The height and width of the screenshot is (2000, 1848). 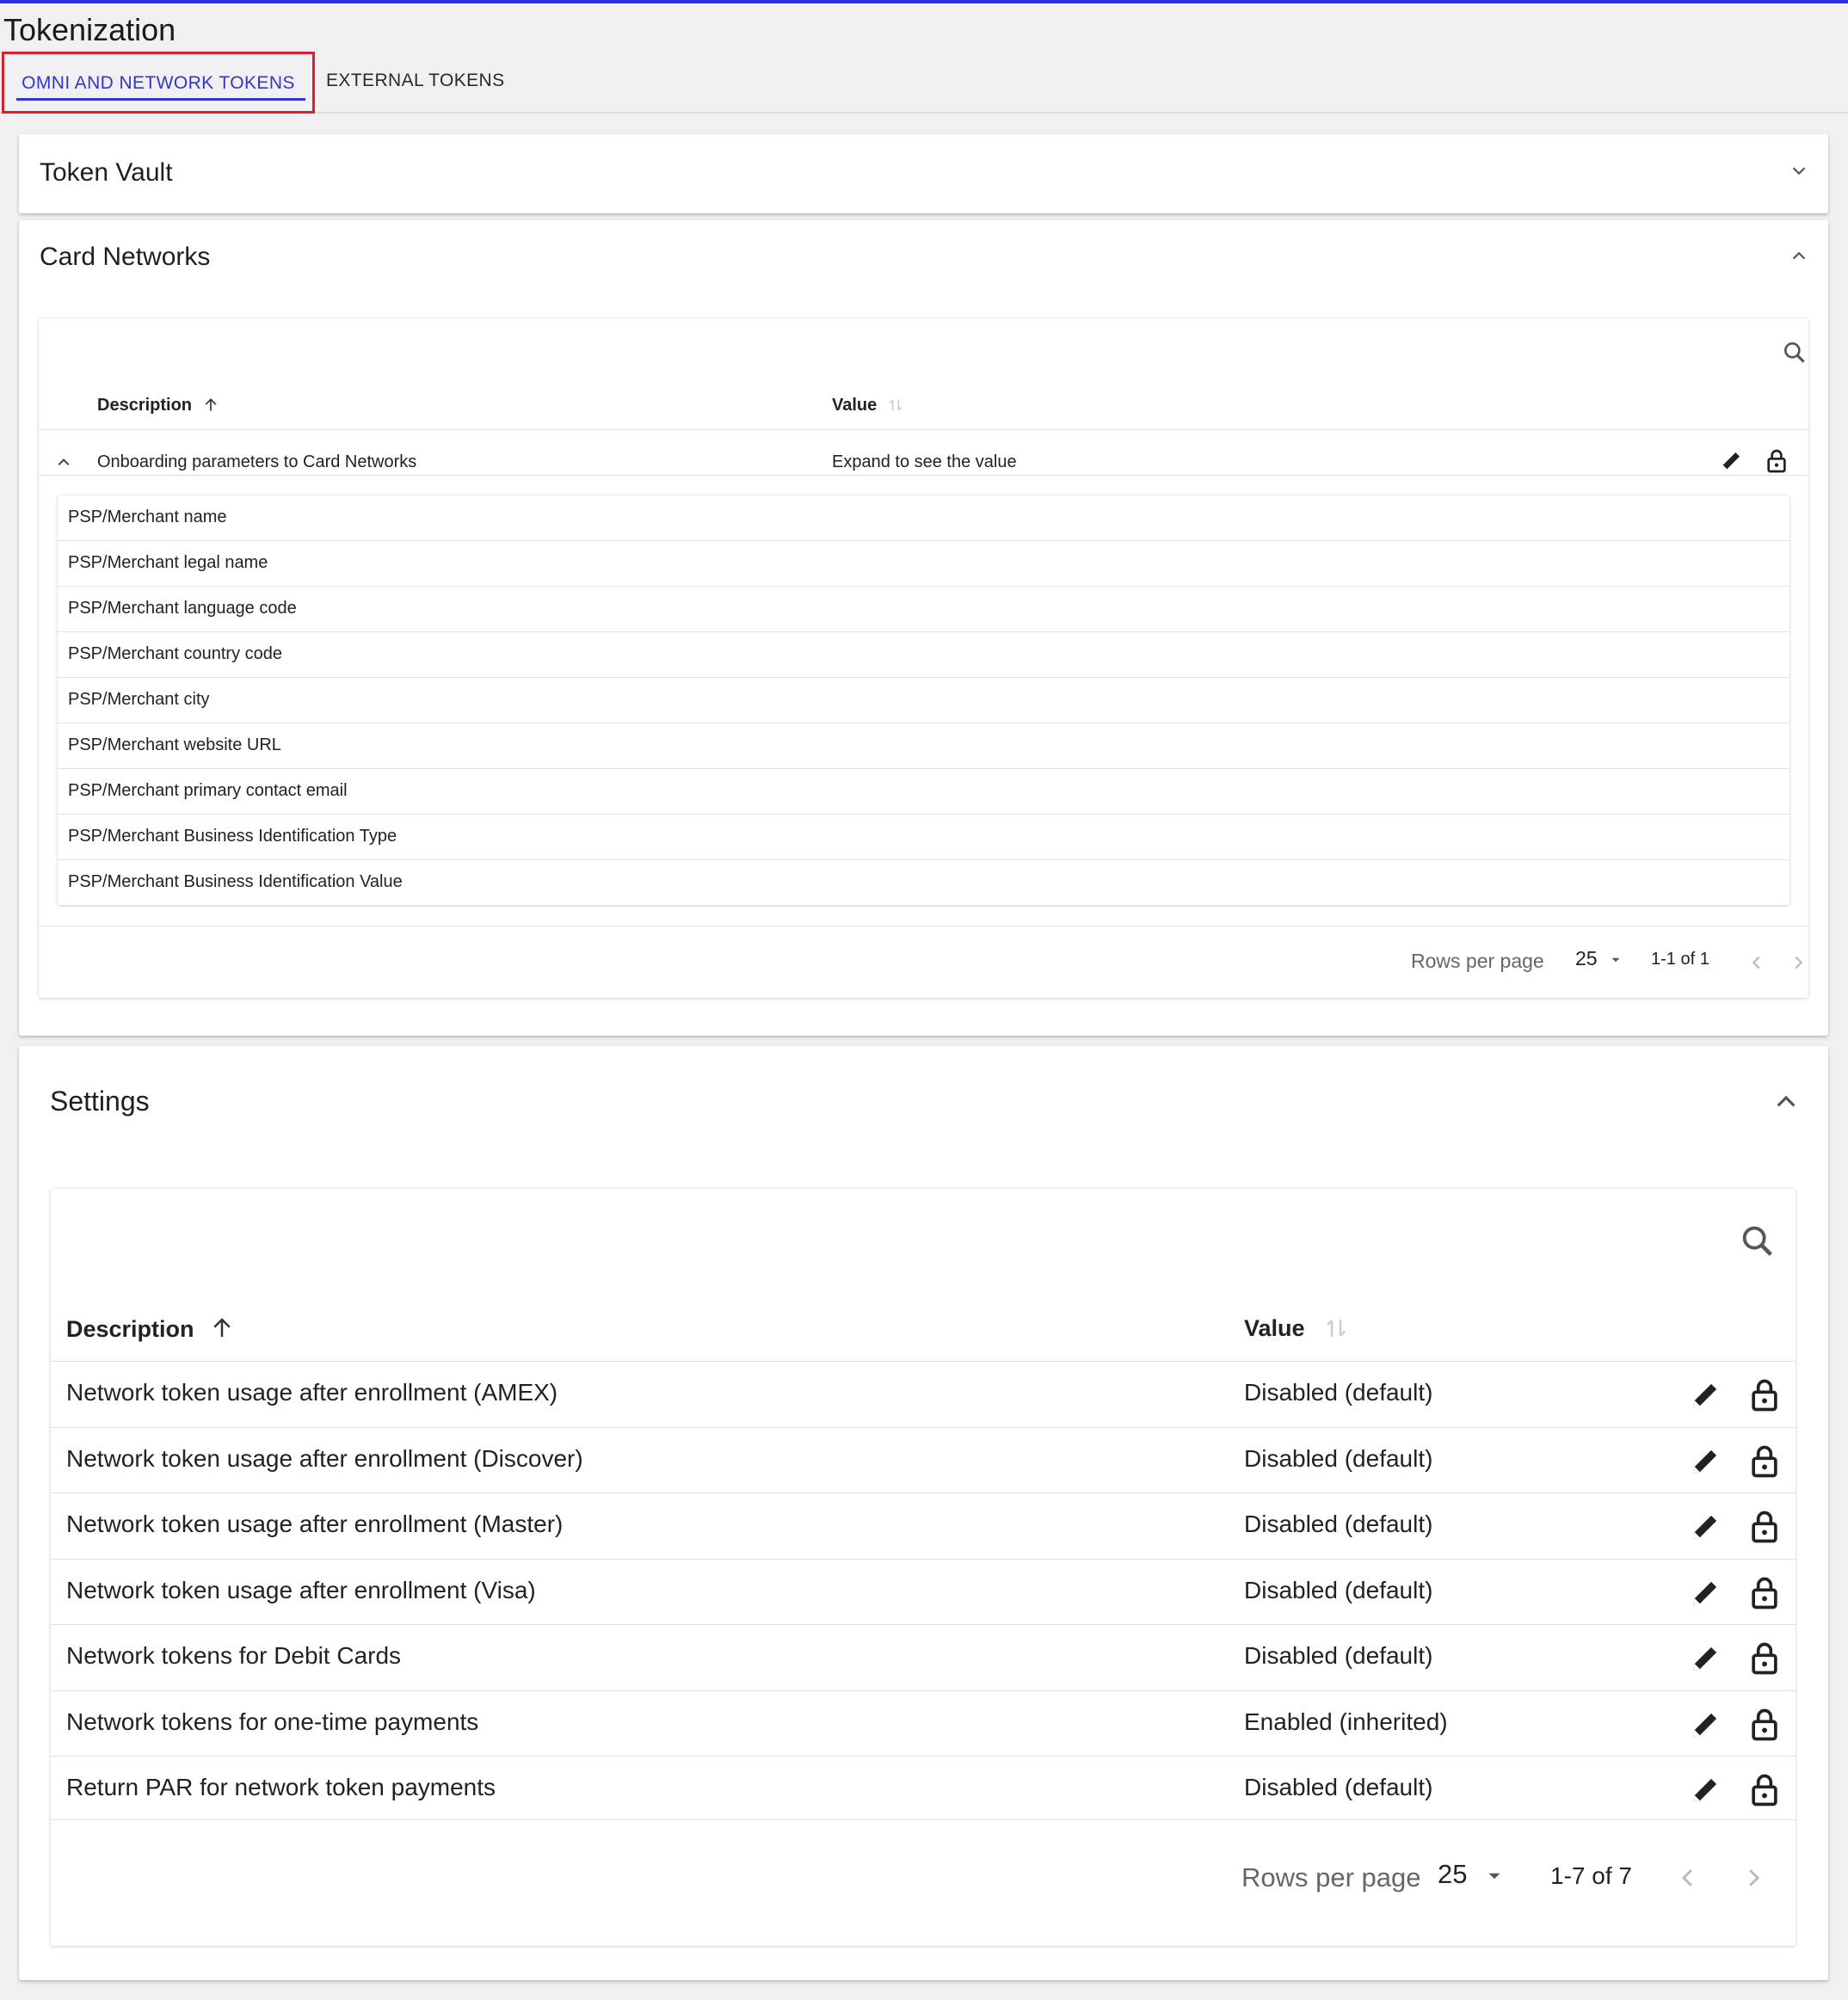 I want to click on onboarding-param-row: PSP/Merchant country code, so click(x=924, y=655).